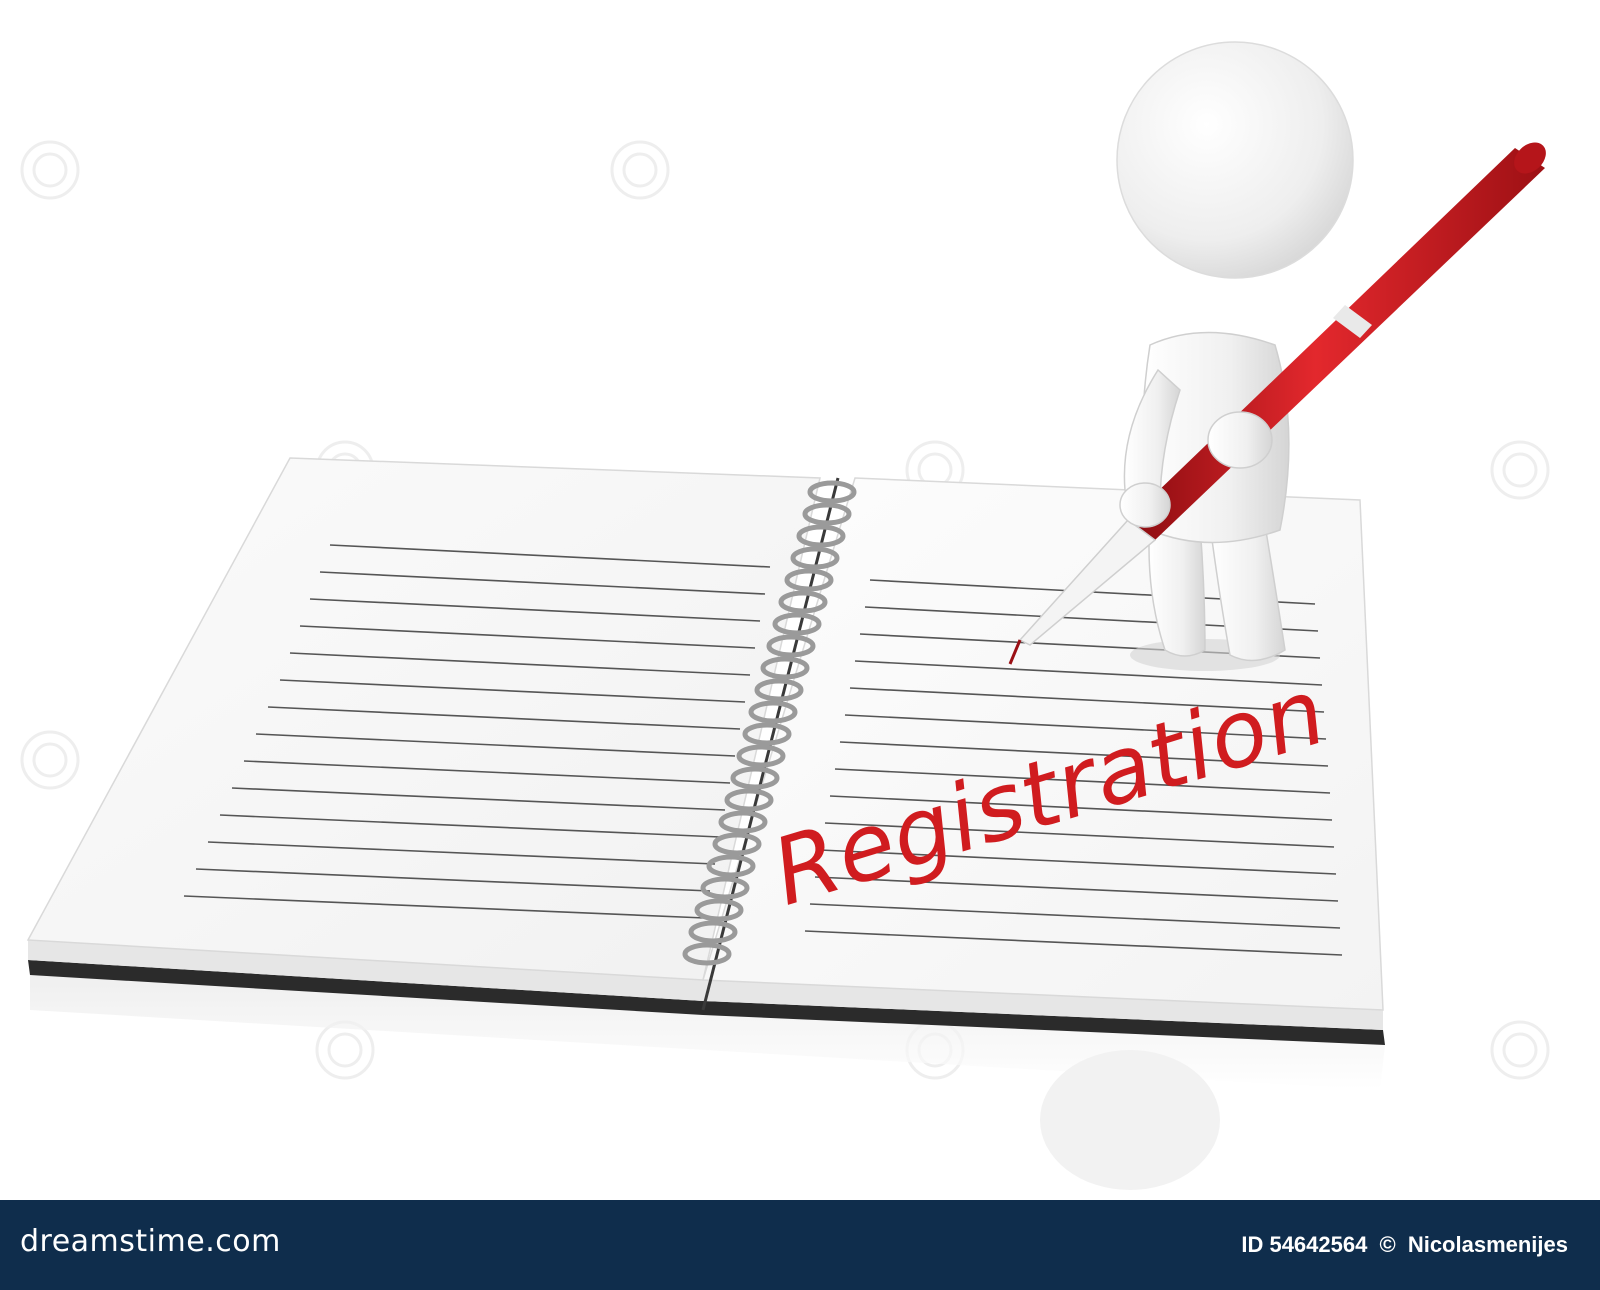  I want to click on figure-reflection, so click(1130, 1120).